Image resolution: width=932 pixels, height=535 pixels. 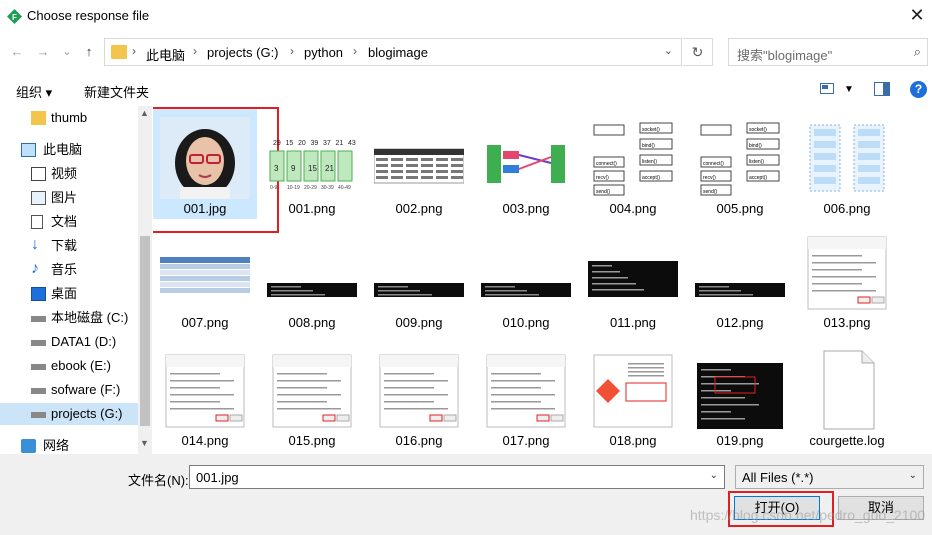 I want to click on back-button: ←, so click(x=17, y=52).